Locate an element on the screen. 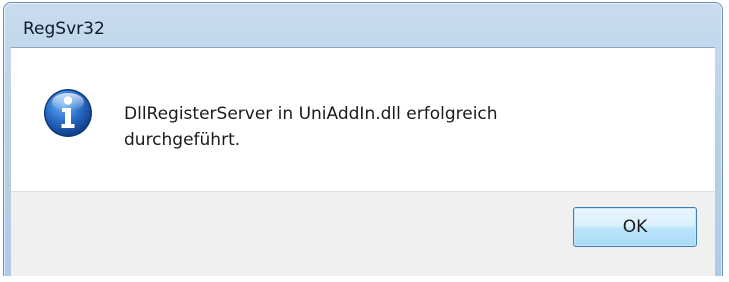 Image resolution: width=729 pixels, height=282 pixels. message-line-2: durchgeführt. is located at coordinates (182, 140).